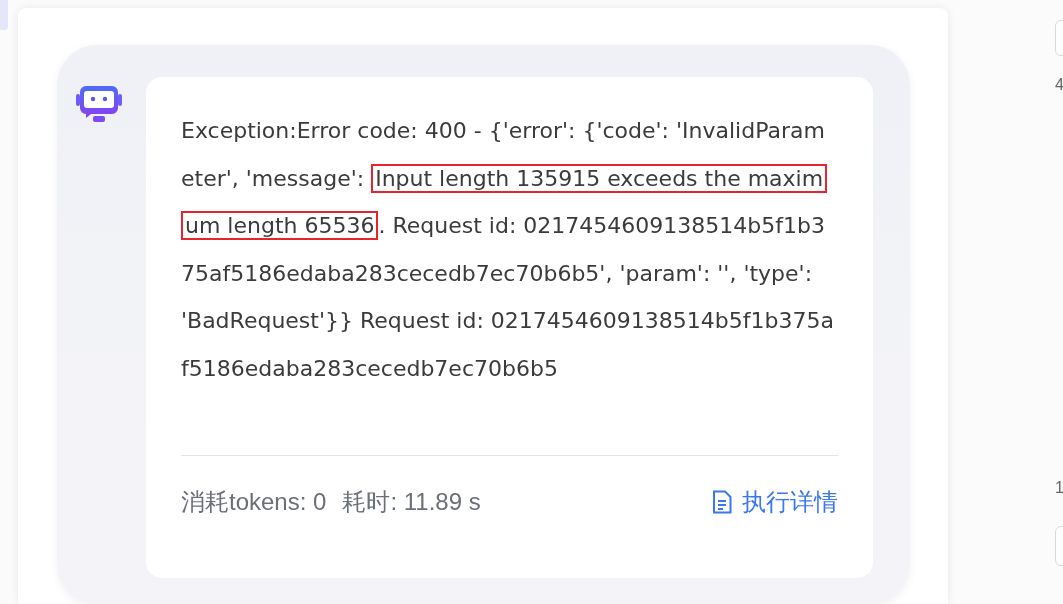 The height and width of the screenshot is (604, 1063). What do you see at coordinates (1059, 488) in the screenshot?
I see `count-label: 1` at bounding box center [1059, 488].